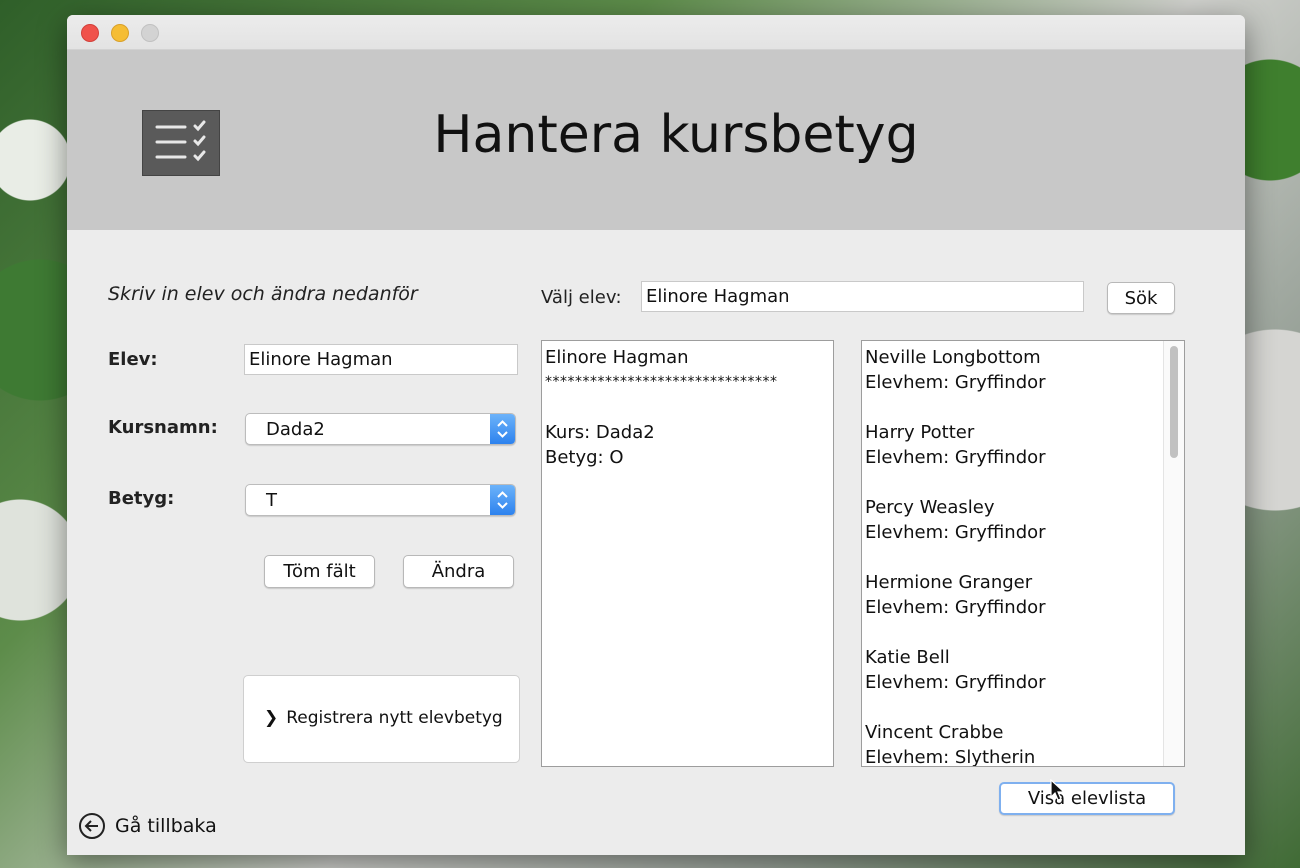 The height and width of the screenshot is (868, 1300). What do you see at coordinates (930, 507) in the screenshot?
I see `list-item: Percy Weasley` at bounding box center [930, 507].